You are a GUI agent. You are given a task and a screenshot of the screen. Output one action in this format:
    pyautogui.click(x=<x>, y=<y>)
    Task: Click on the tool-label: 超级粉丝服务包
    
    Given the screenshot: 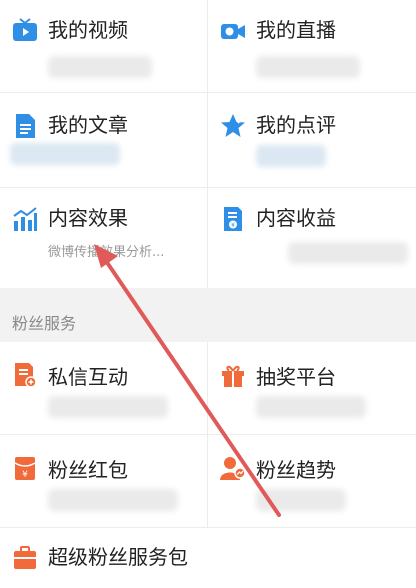 What is the action you would take?
    pyautogui.click(x=118, y=557)
    